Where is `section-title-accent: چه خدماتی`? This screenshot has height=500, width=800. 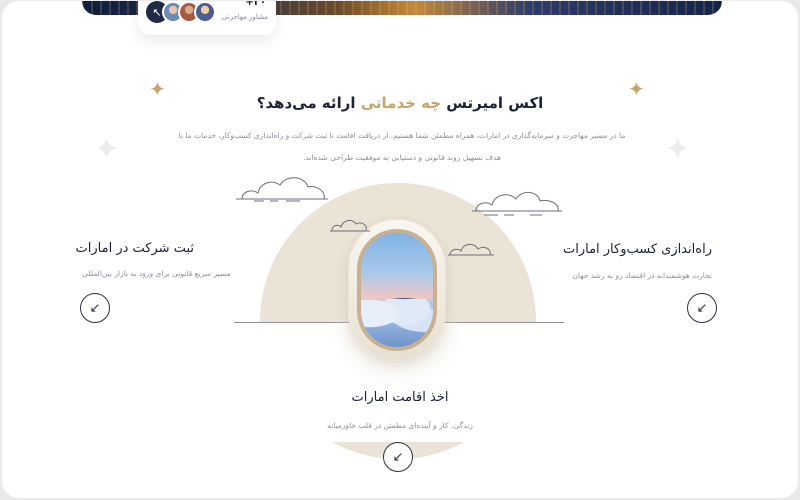 section-title-accent: چه خدماتی is located at coordinates (401, 103).